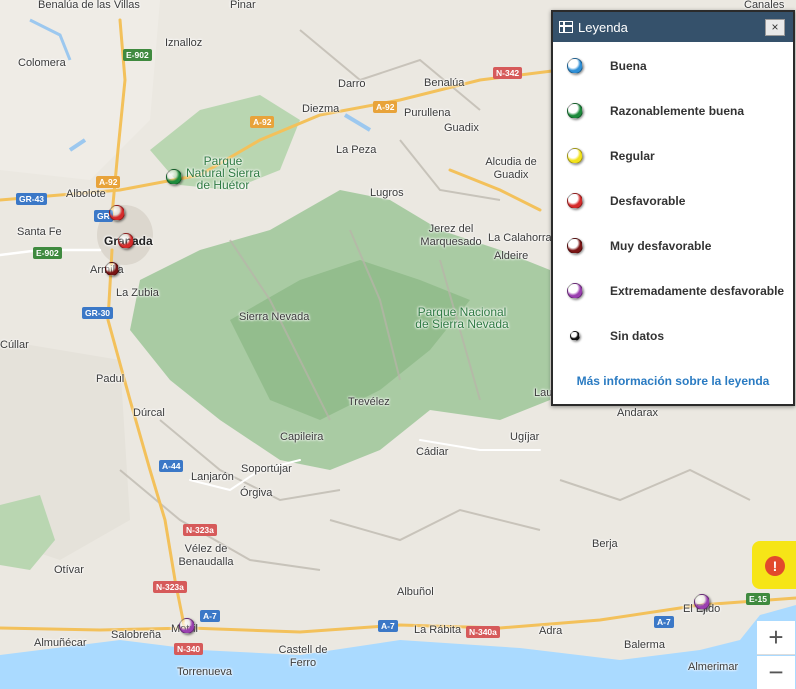 This screenshot has width=796, height=689. Describe the element at coordinates (673, 381) in the screenshot. I see `legend-more-info-link: Más información sobre la leyenda` at that location.